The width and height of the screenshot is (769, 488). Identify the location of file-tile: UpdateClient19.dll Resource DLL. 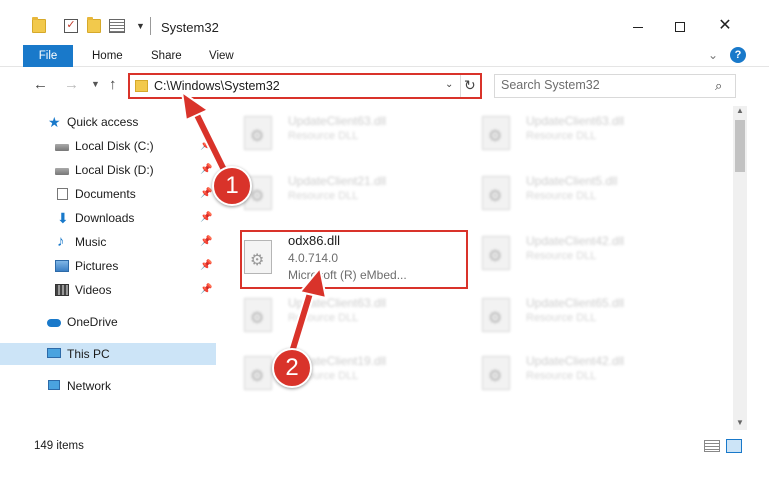
(343, 374).